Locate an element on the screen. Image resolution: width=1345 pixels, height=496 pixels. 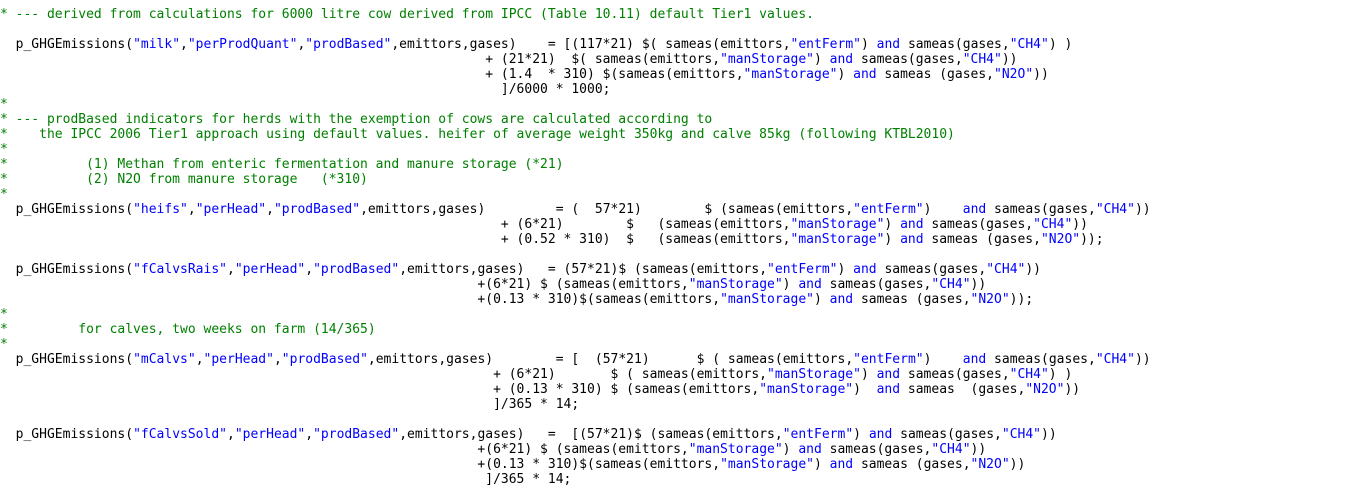
comment-text: * for calves, two weeks on farm (14/365) is located at coordinates (188, 329).